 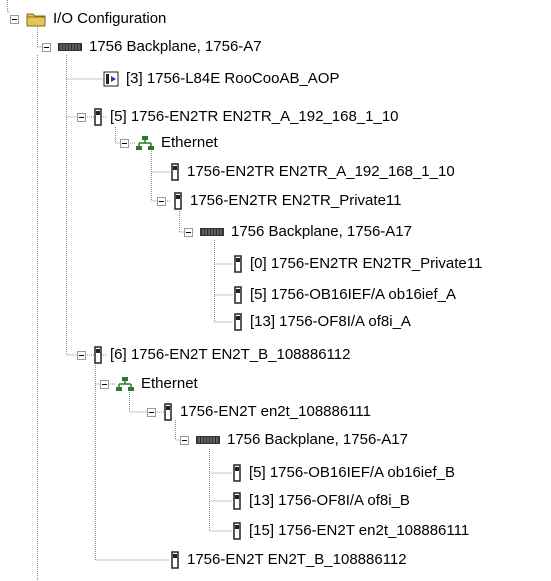 What do you see at coordinates (275, 411) in the screenshot?
I see `tree-node-label: 1756-EN2T en2t_108886111` at bounding box center [275, 411].